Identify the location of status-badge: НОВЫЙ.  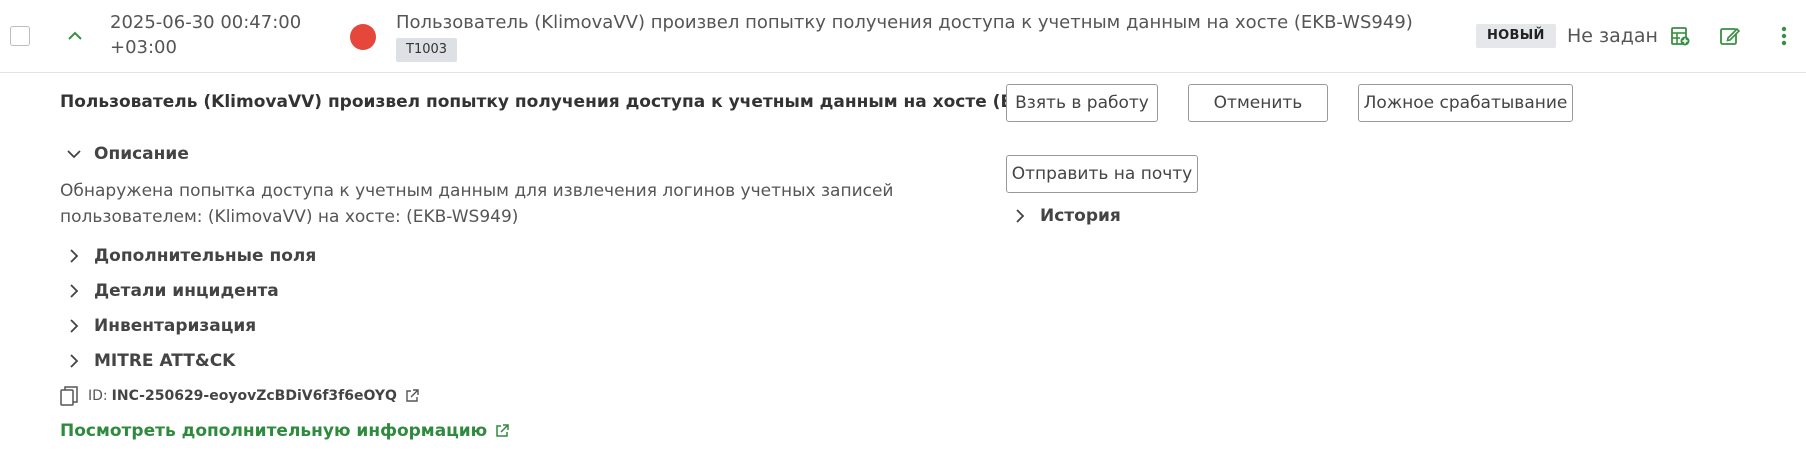
(1516, 36).